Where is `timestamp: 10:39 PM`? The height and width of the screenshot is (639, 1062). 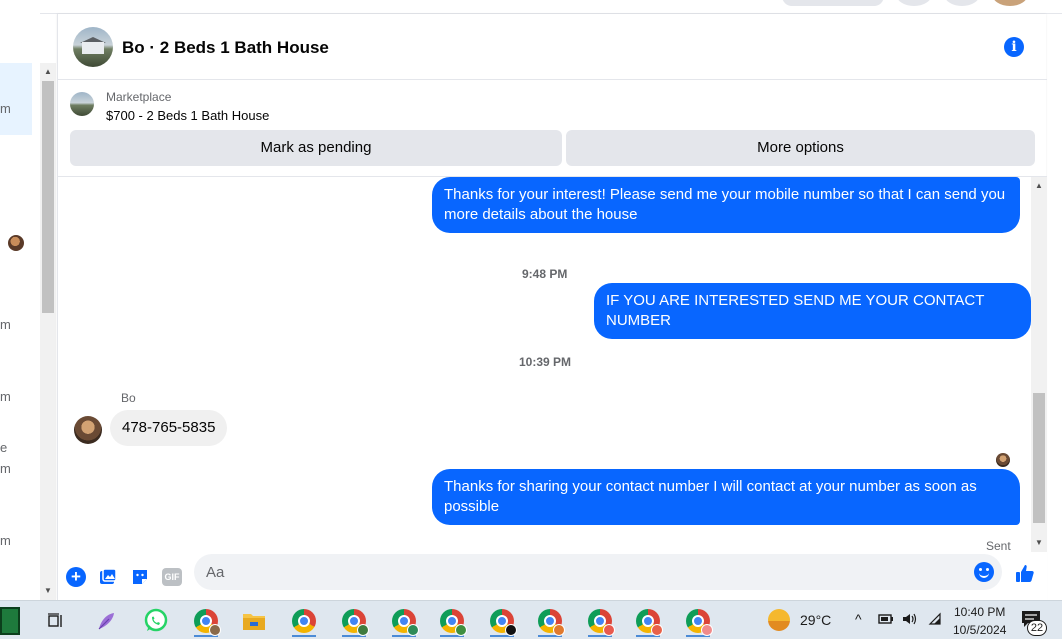 timestamp: 10:39 PM is located at coordinates (545, 362).